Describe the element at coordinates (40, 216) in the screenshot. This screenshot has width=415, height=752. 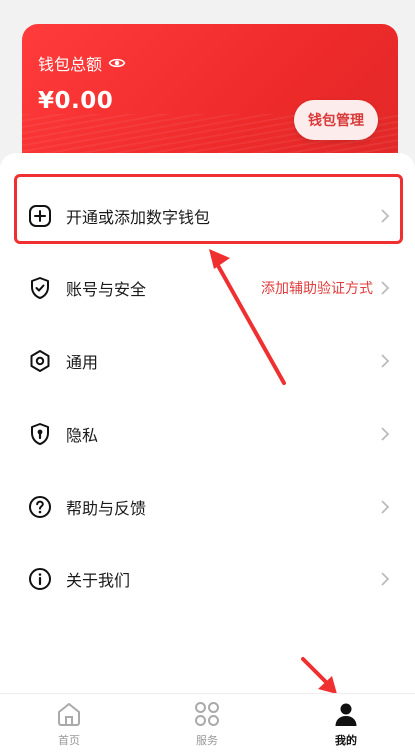
I see `plus-circle-icon` at that location.